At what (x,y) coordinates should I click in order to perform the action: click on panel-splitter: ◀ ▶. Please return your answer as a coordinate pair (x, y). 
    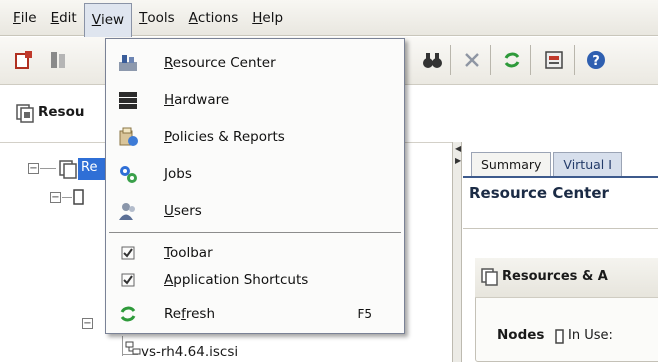
    Looking at the image, I should click on (457, 252).